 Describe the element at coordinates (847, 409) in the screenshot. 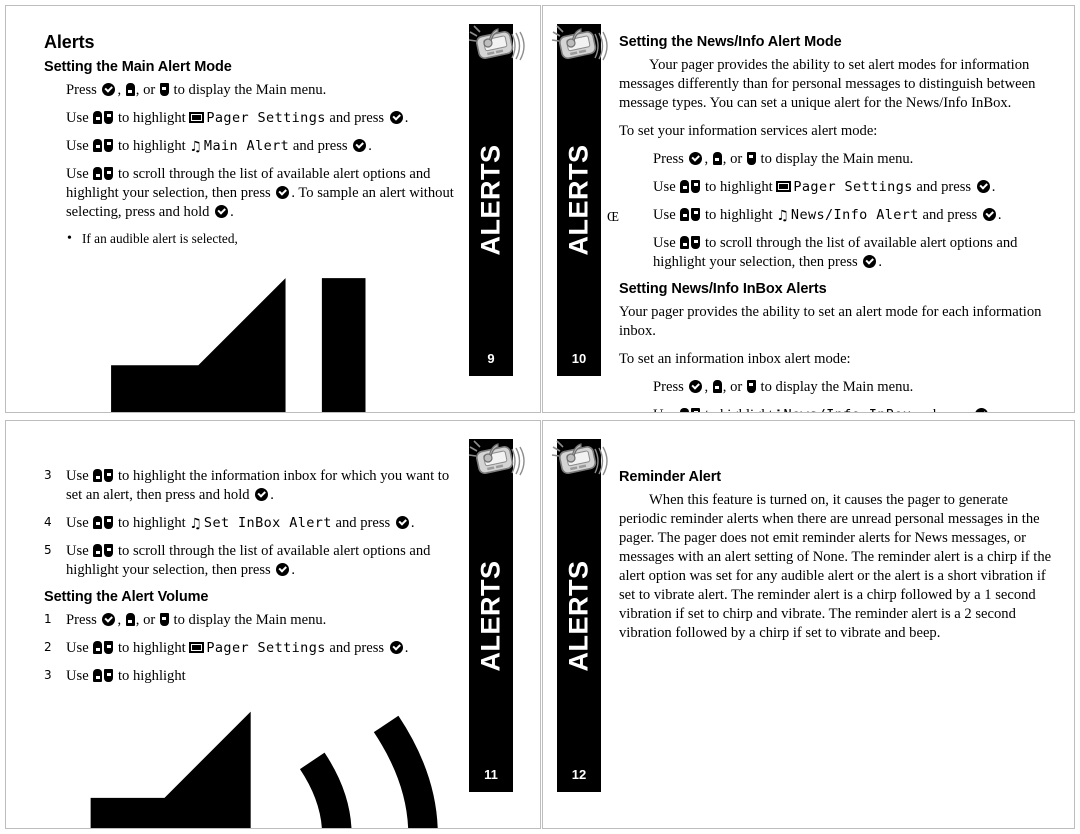

I see `menu-item-label: News/Info InBox` at that location.